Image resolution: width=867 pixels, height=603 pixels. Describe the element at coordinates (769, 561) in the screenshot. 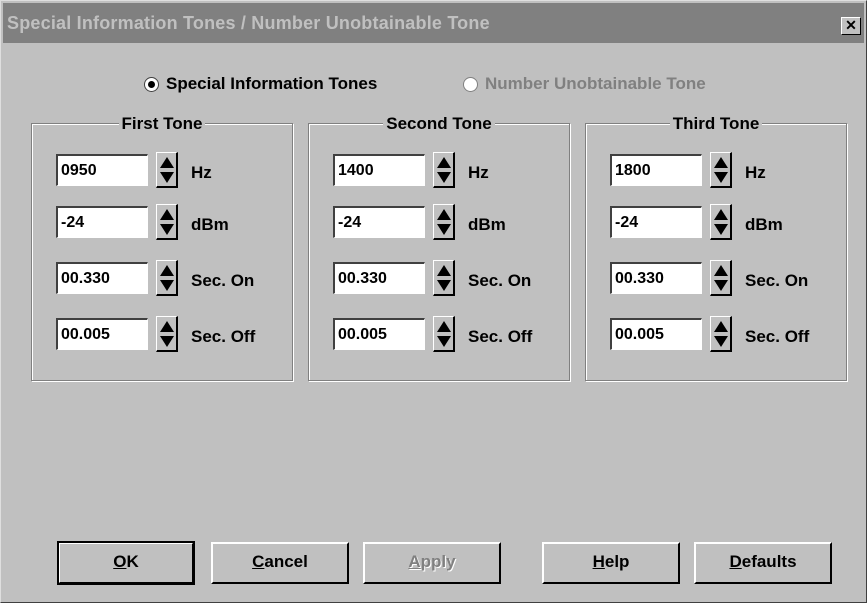

I see `defaults-label: efaults` at that location.